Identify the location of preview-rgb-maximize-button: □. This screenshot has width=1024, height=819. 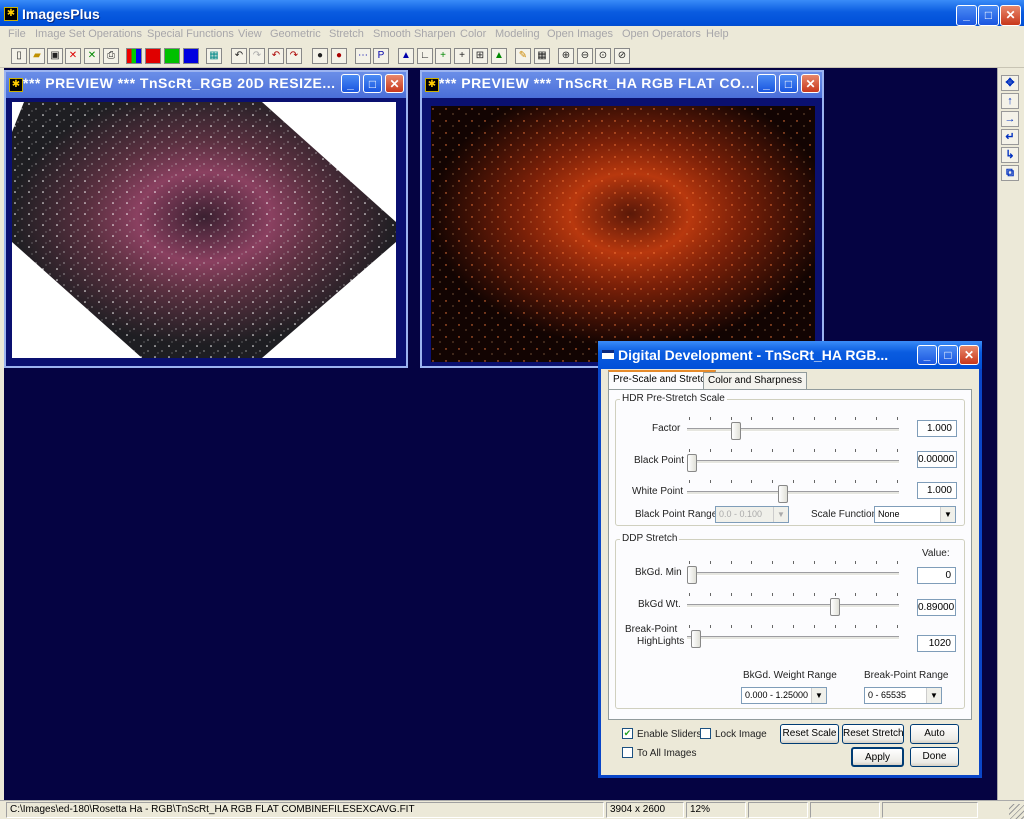
(372, 83).